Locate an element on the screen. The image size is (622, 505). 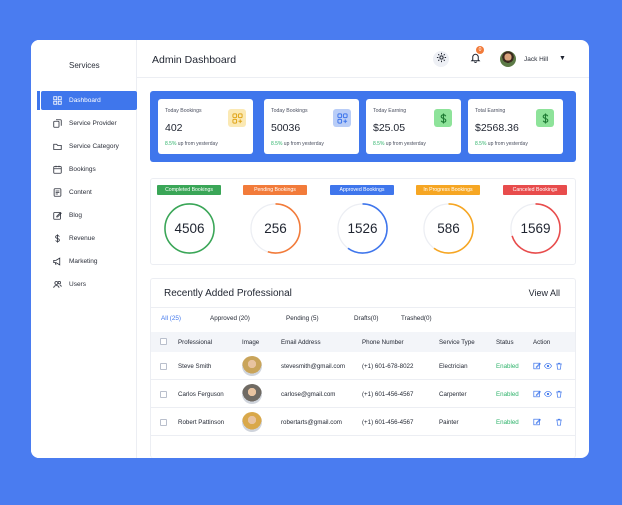
grid-icon is located at coordinates (57, 100).